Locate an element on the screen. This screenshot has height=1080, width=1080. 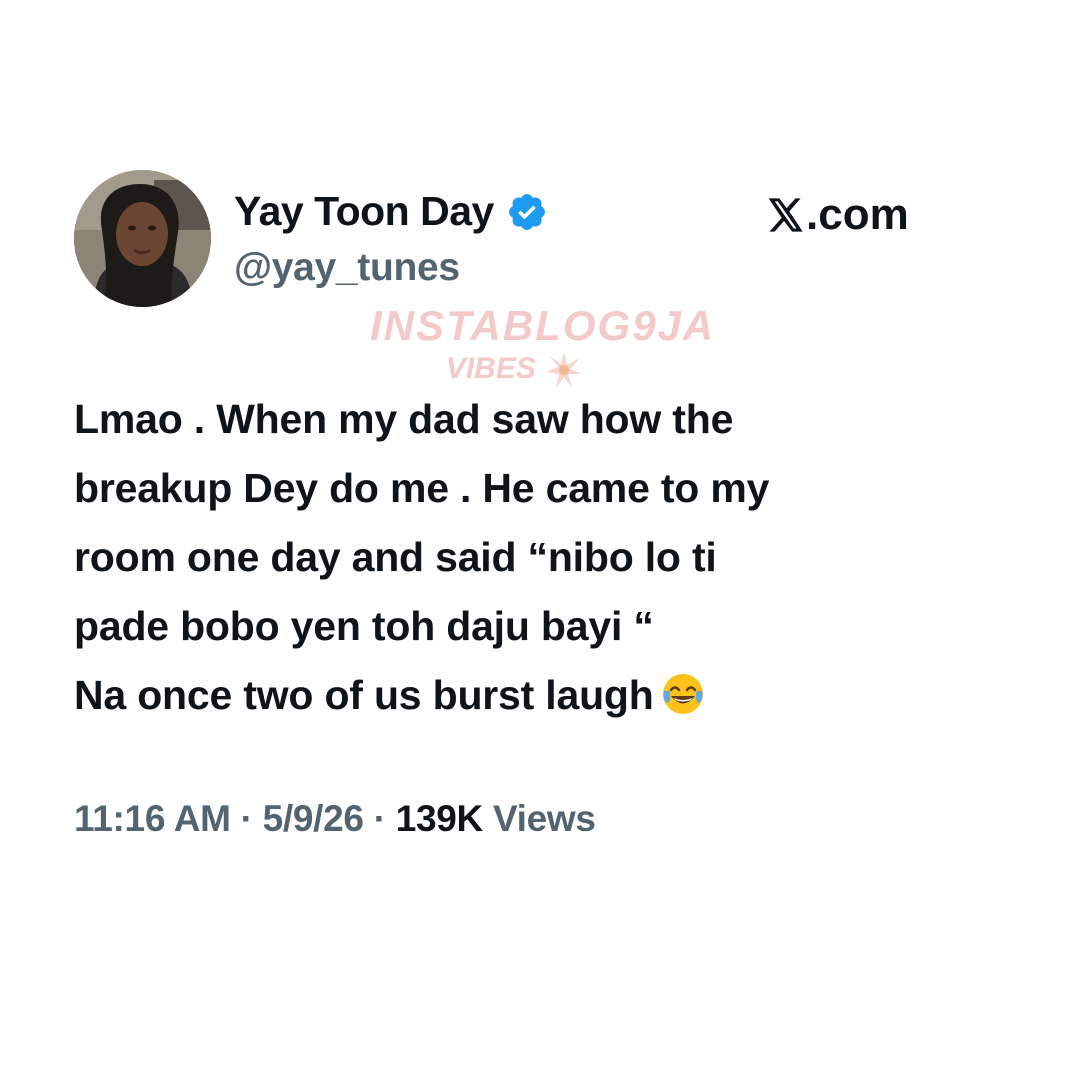
brand-x-com: .com is located at coordinates (836, 215).